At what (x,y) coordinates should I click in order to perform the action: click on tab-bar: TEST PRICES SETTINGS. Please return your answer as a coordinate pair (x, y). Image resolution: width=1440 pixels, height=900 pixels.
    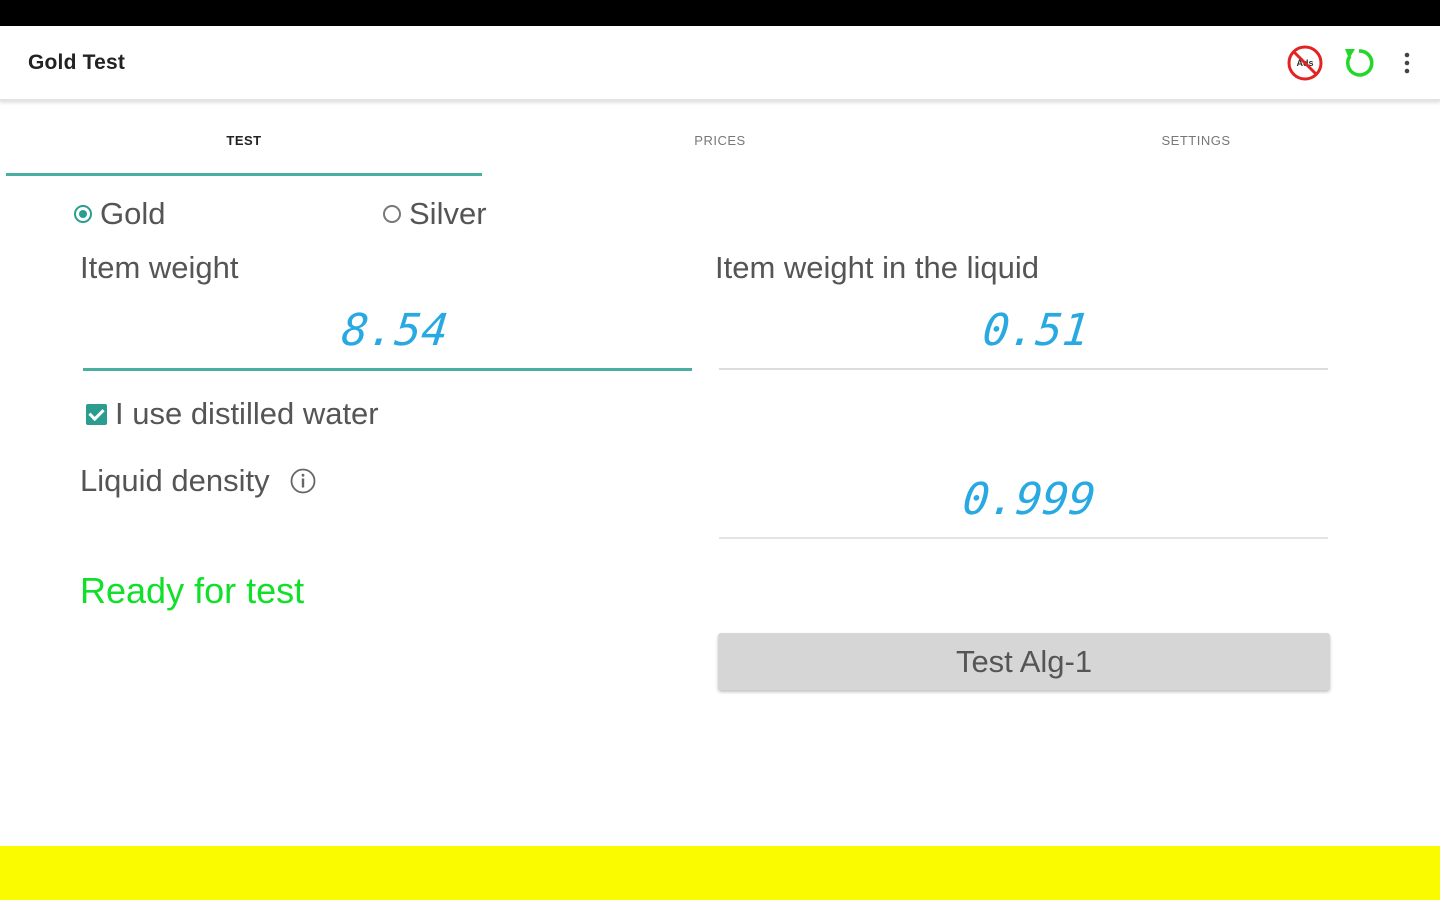
    Looking at the image, I should click on (720, 139).